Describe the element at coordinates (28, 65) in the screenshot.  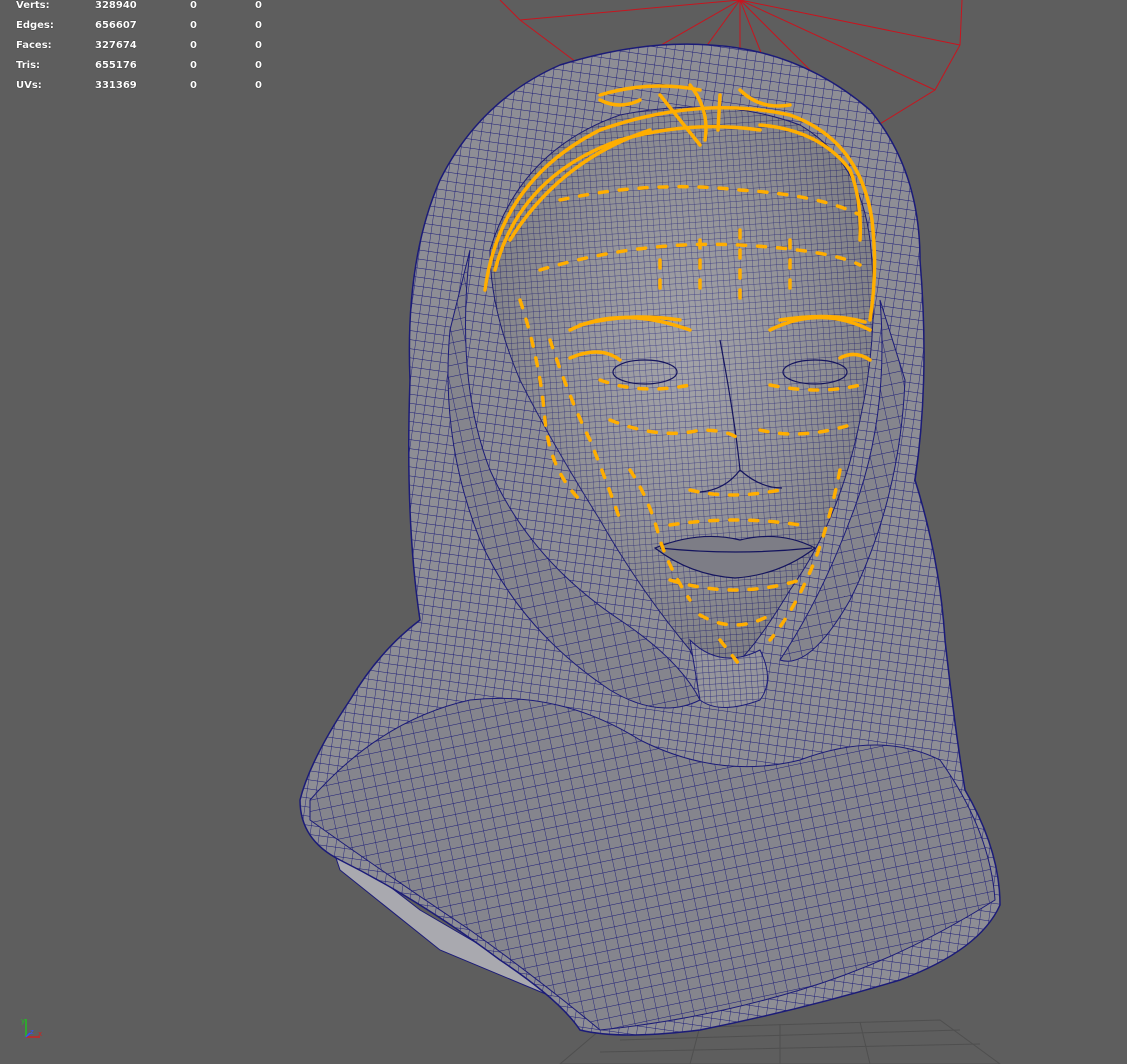
I see `hud-label: Tris:` at that location.